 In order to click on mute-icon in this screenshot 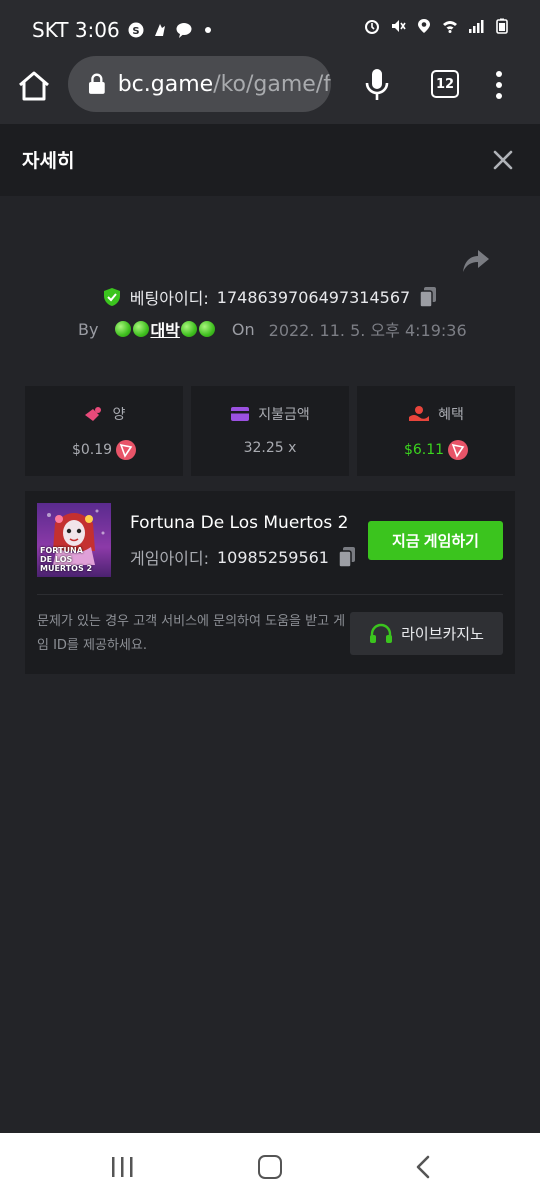, I will do `click(399, 26)`.